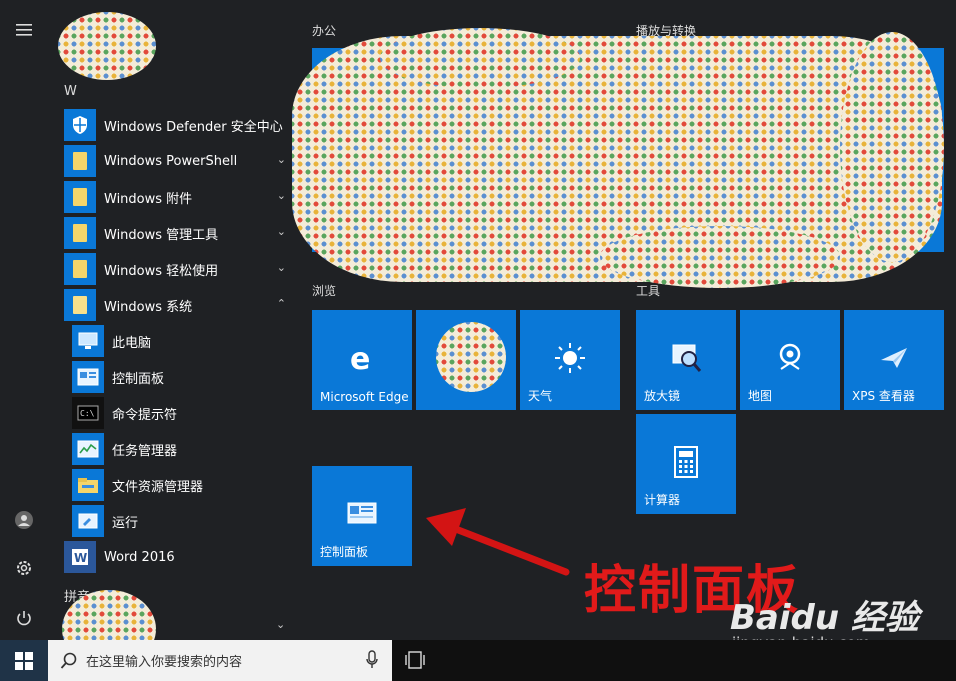 This screenshot has width=956, height=681. What do you see at coordinates (415, 660) in the screenshot?
I see `task-view-icon` at bounding box center [415, 660].